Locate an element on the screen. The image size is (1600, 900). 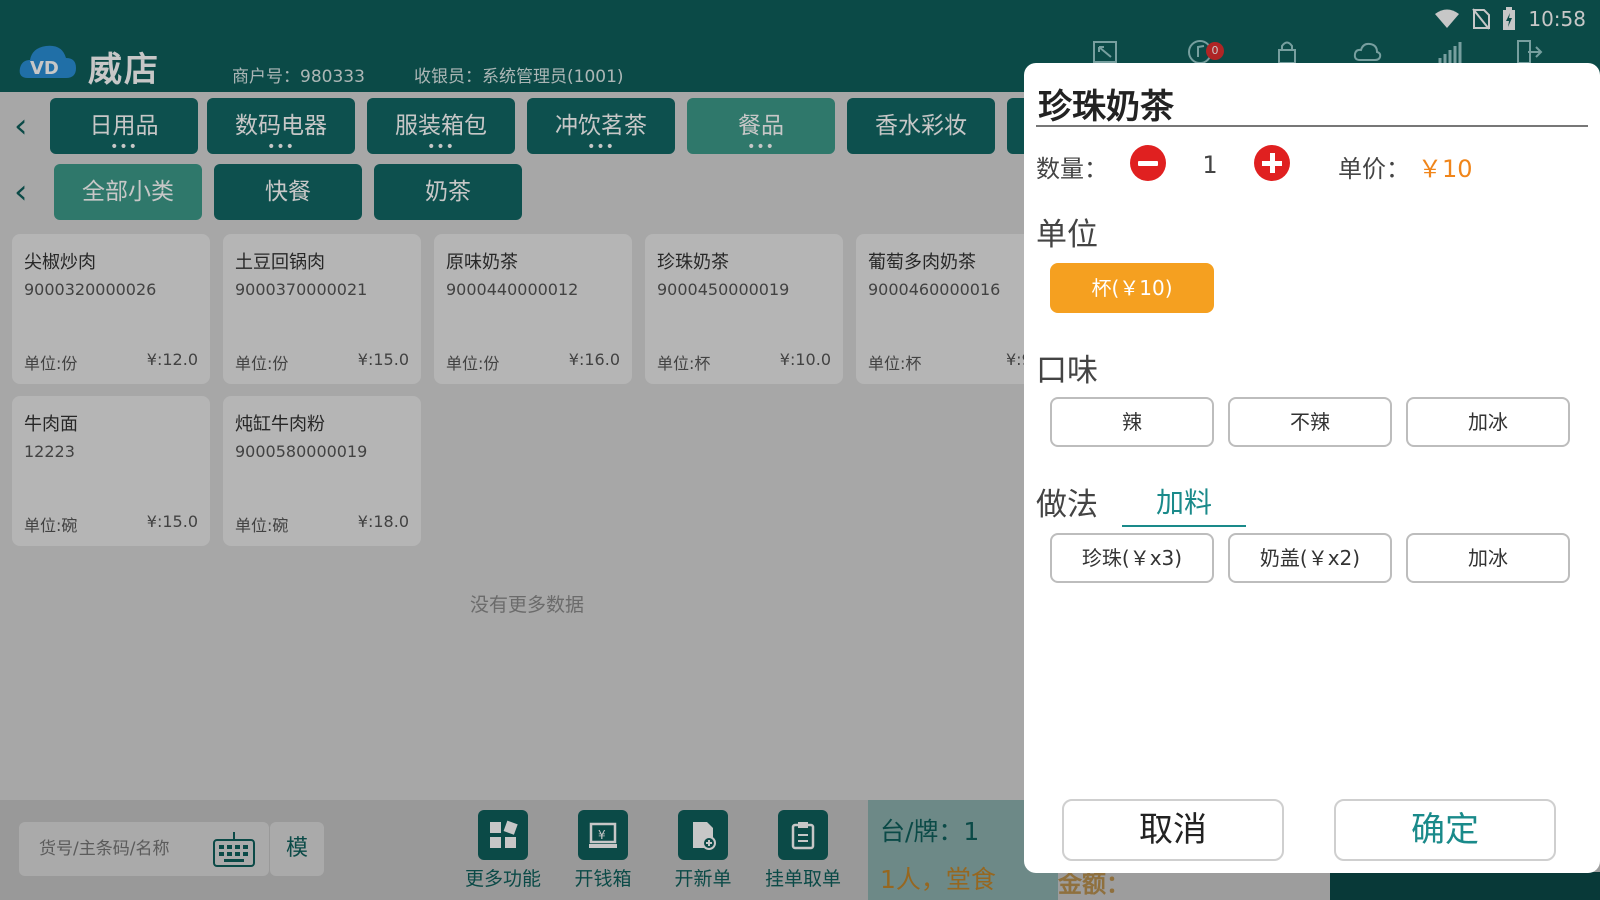
category-tab: 日用品 ••• is located at coordinates (124, 126).